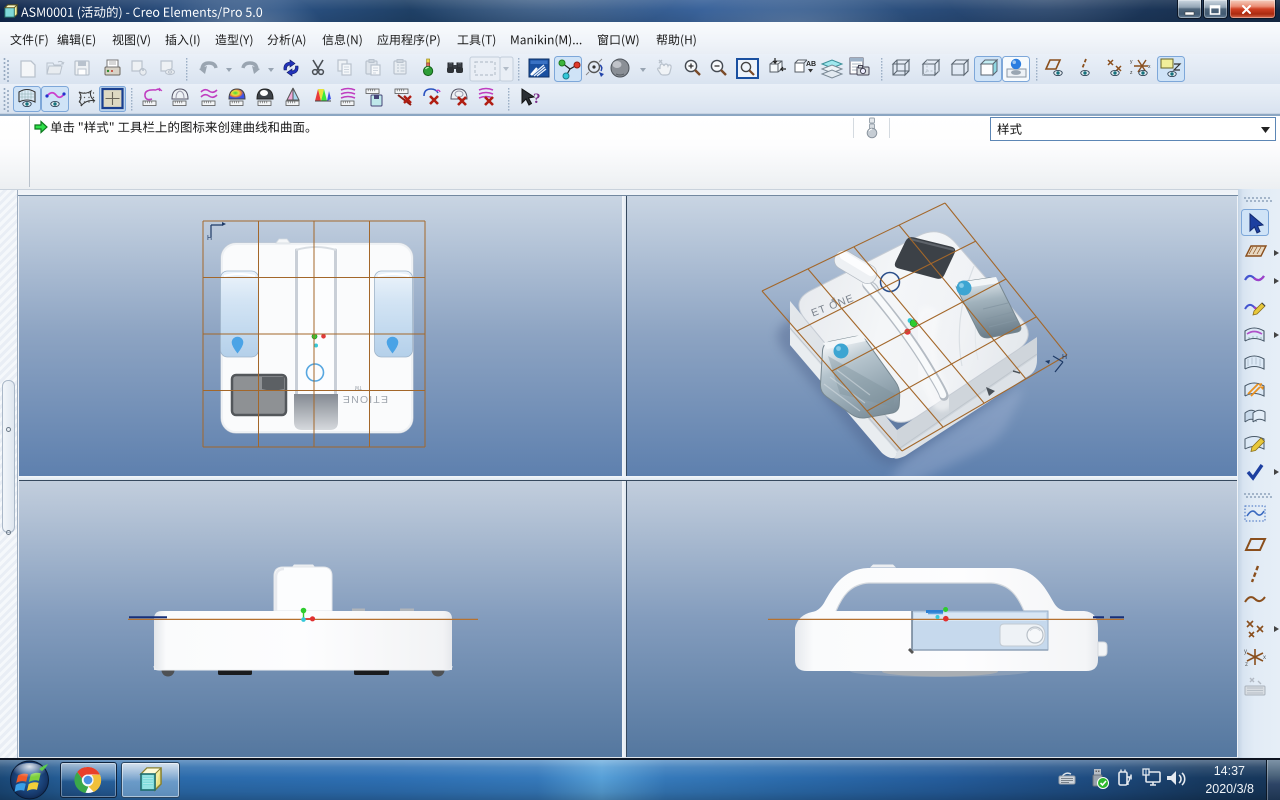  What do you see at coordinates (365, 399) in the screenshot?
I see `svg-text: ETIONE` at bounding box center [365, 399].